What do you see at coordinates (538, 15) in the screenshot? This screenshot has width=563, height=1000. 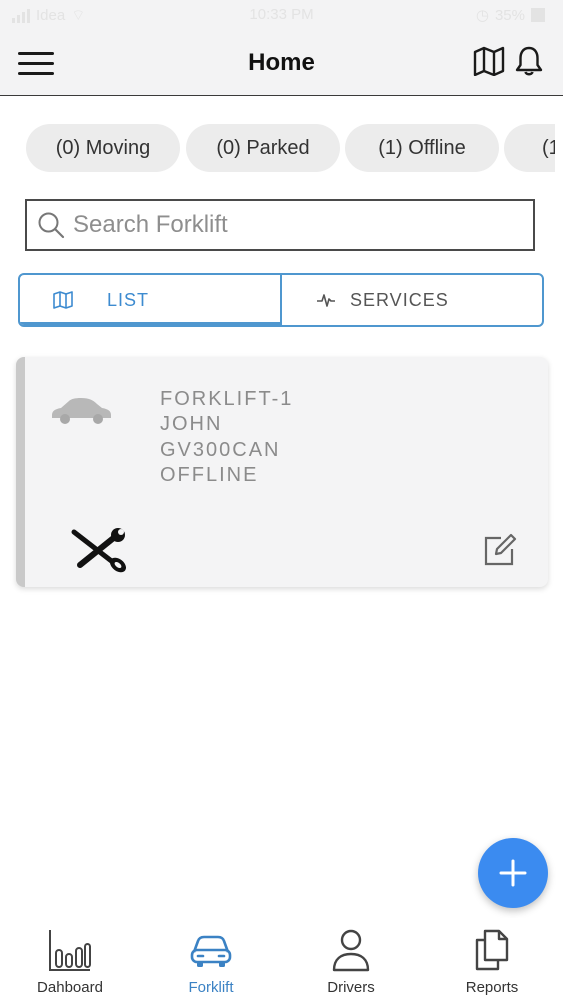 I see `battery-icon` at bounding box center [538, 15].